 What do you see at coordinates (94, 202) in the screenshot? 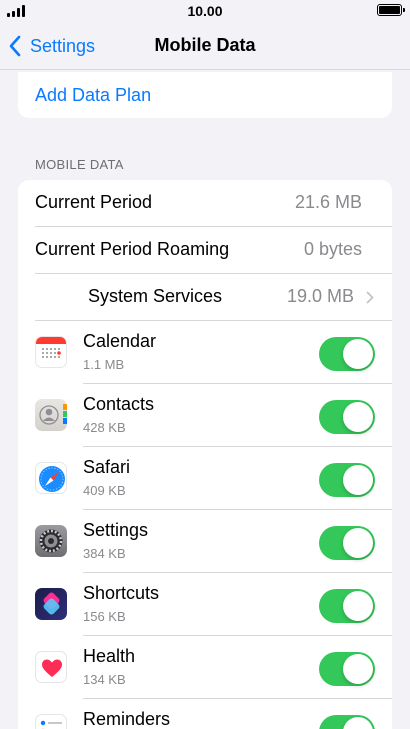
I see `current-period-label: Current Period` at bounding box center [94, 202].